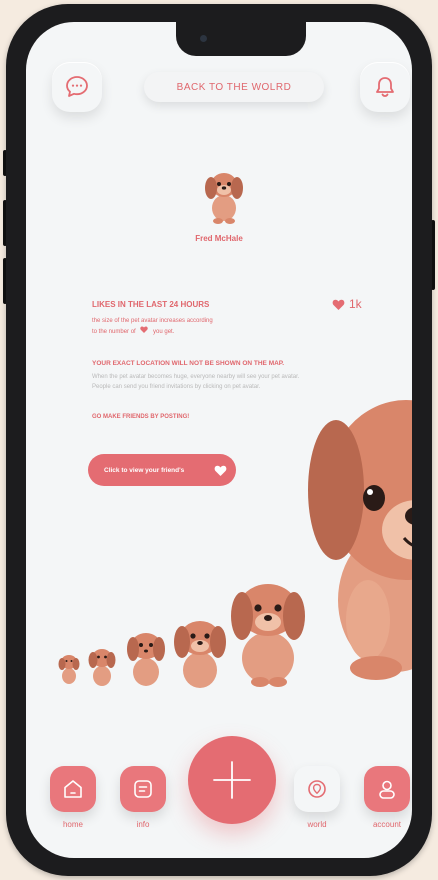  I want to click on nav-world-button, so click(317, 789).